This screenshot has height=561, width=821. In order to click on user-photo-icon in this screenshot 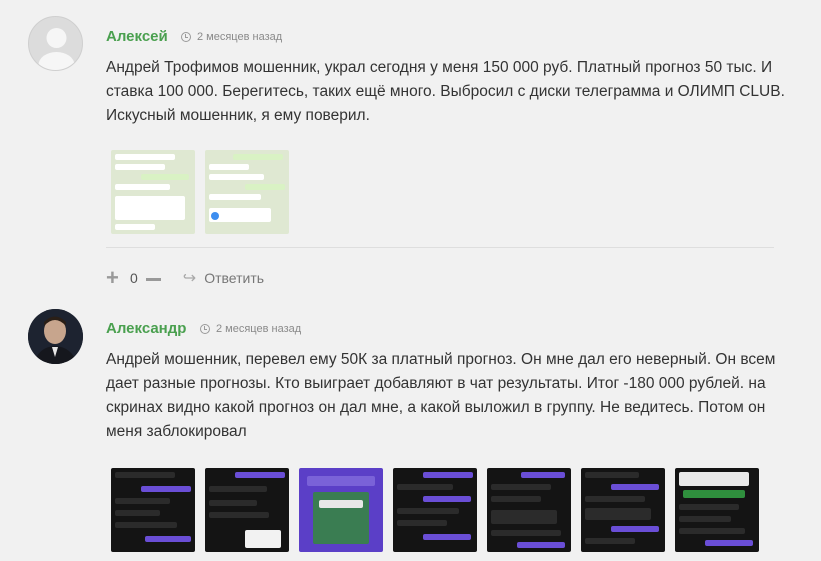, I will do `click(55, 336)`.